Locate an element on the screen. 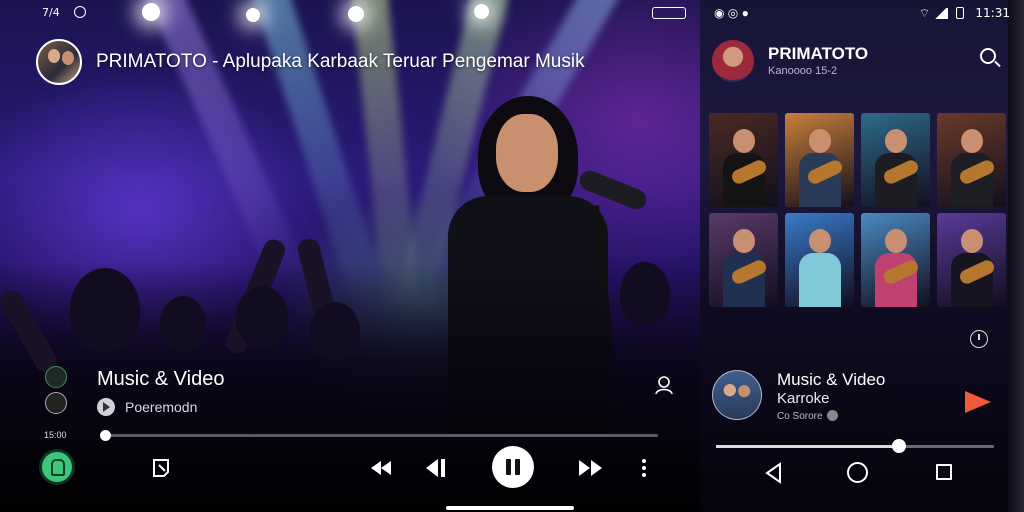 The image size is (1024, 512). mini-player-meta-row: Co Sorore is located at coordinates (807, 416).